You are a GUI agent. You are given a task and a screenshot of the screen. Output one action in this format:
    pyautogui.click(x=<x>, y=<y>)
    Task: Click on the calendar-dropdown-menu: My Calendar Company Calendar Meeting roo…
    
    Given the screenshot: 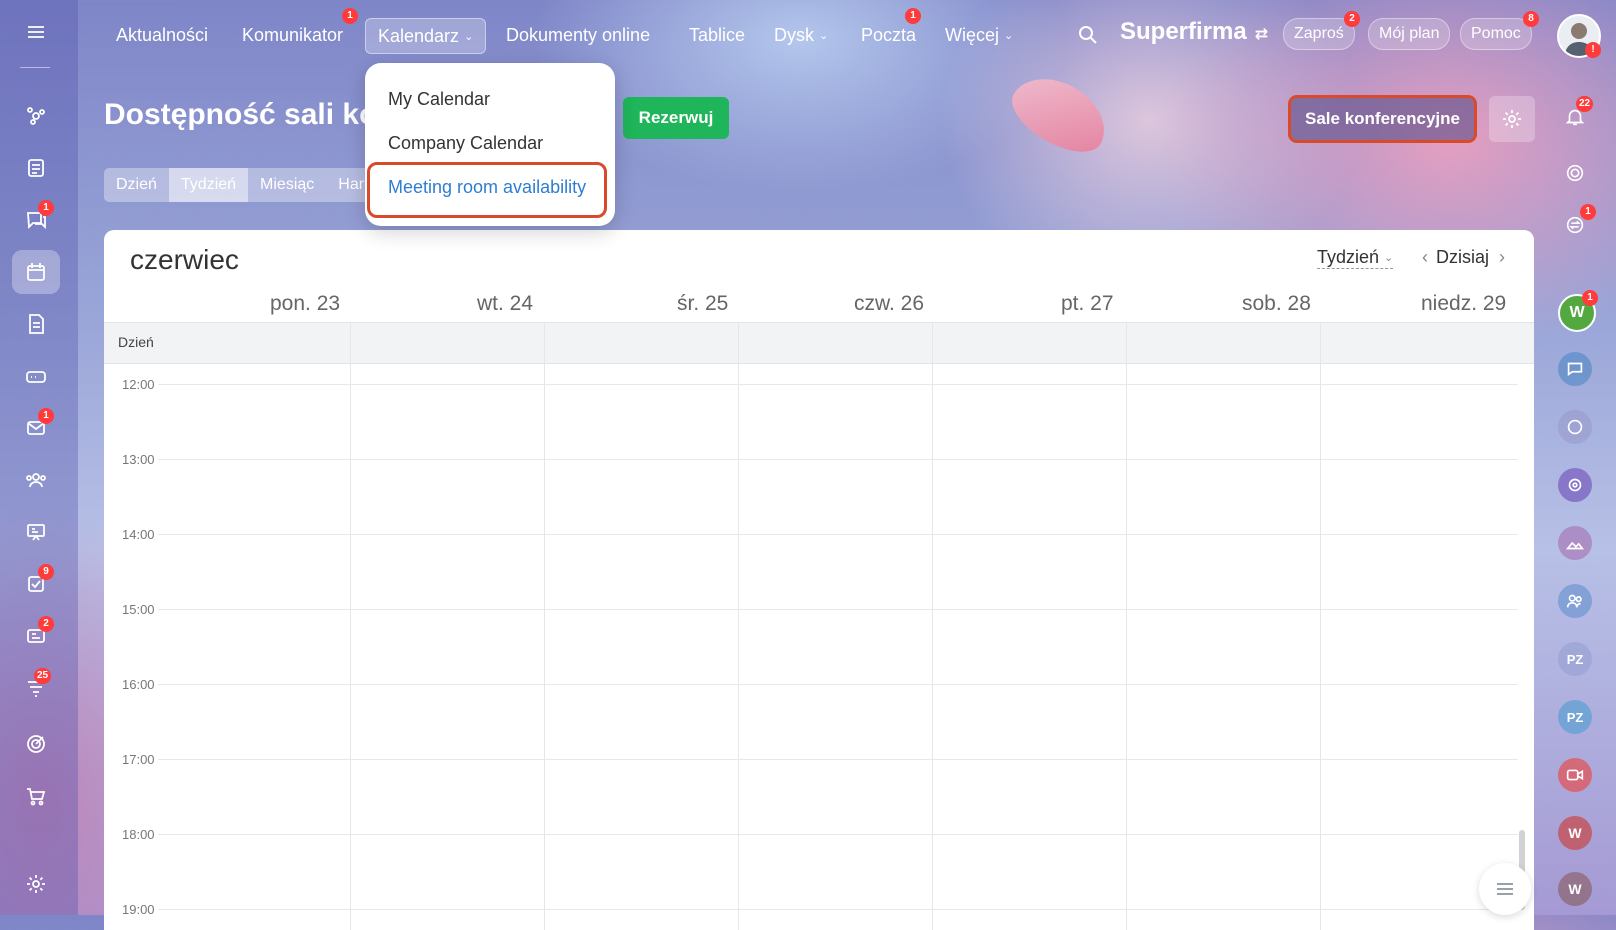 What is the action you would take?
    pyautogui.click(x=490, y=144)
    